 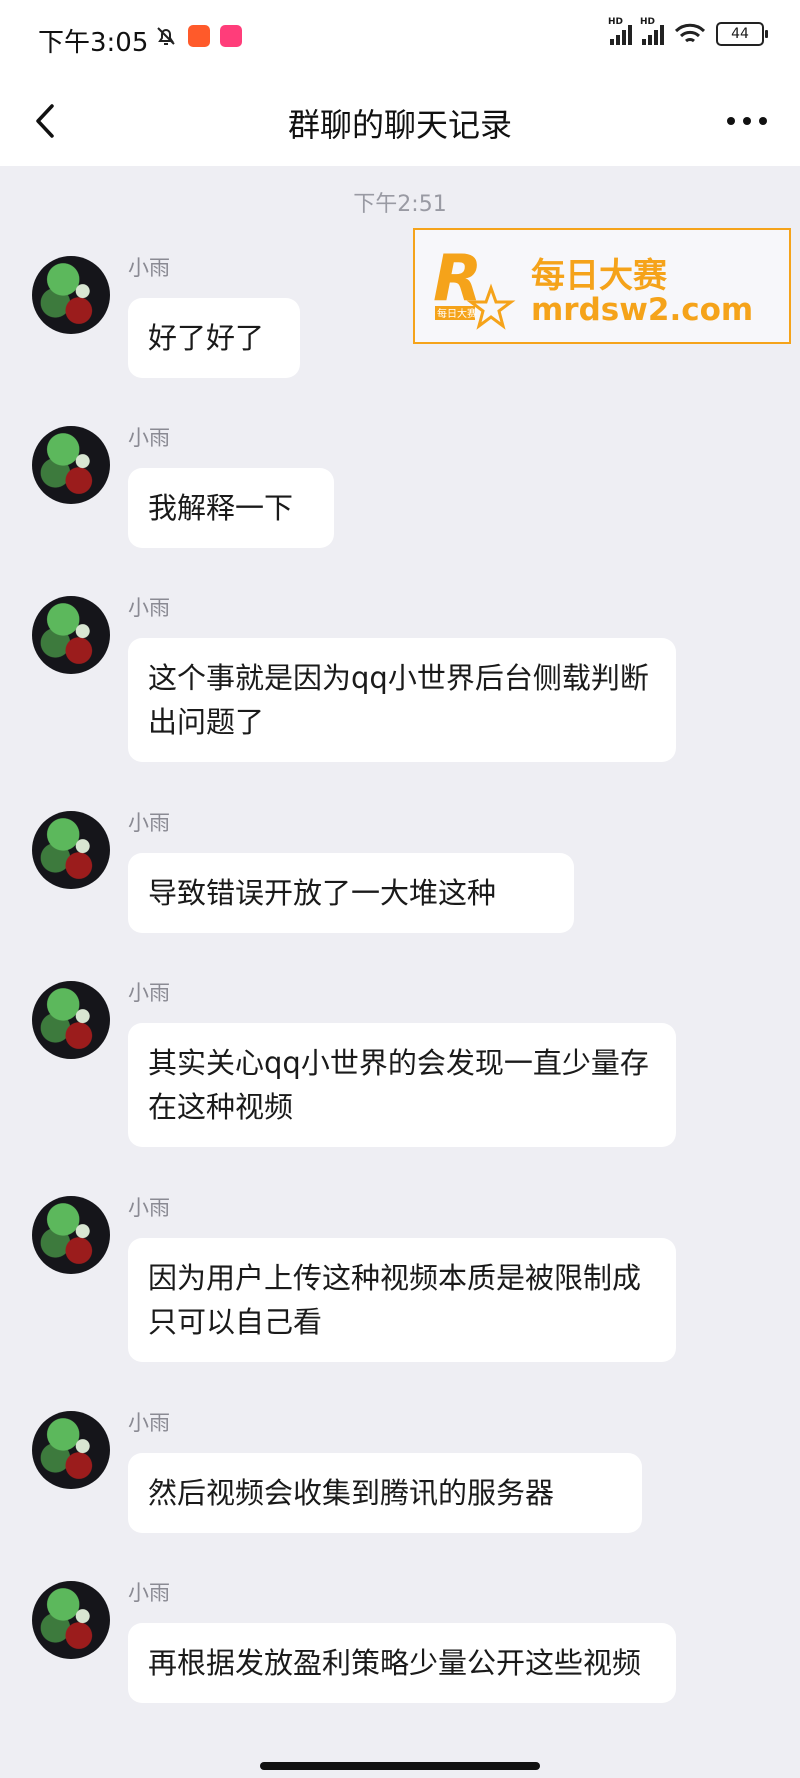 I want to click on nav-bar: 群聊的聊天记录, so click(x=400, y=121).